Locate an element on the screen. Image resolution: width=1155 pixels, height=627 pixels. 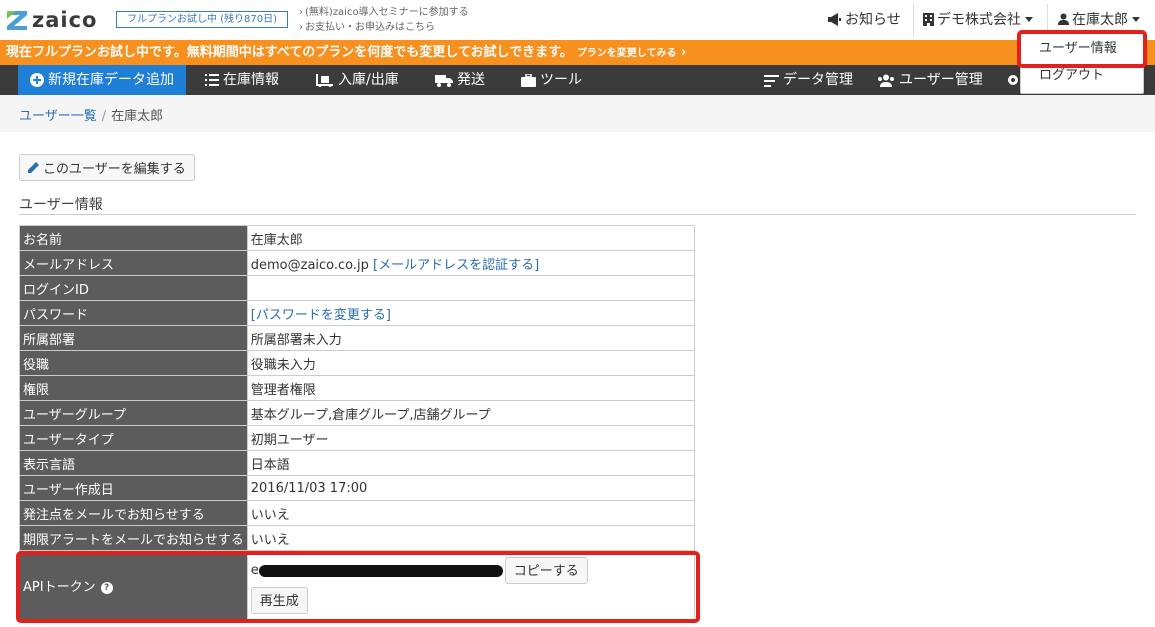
row-label: ログインID is located at coordinates (133, 288).